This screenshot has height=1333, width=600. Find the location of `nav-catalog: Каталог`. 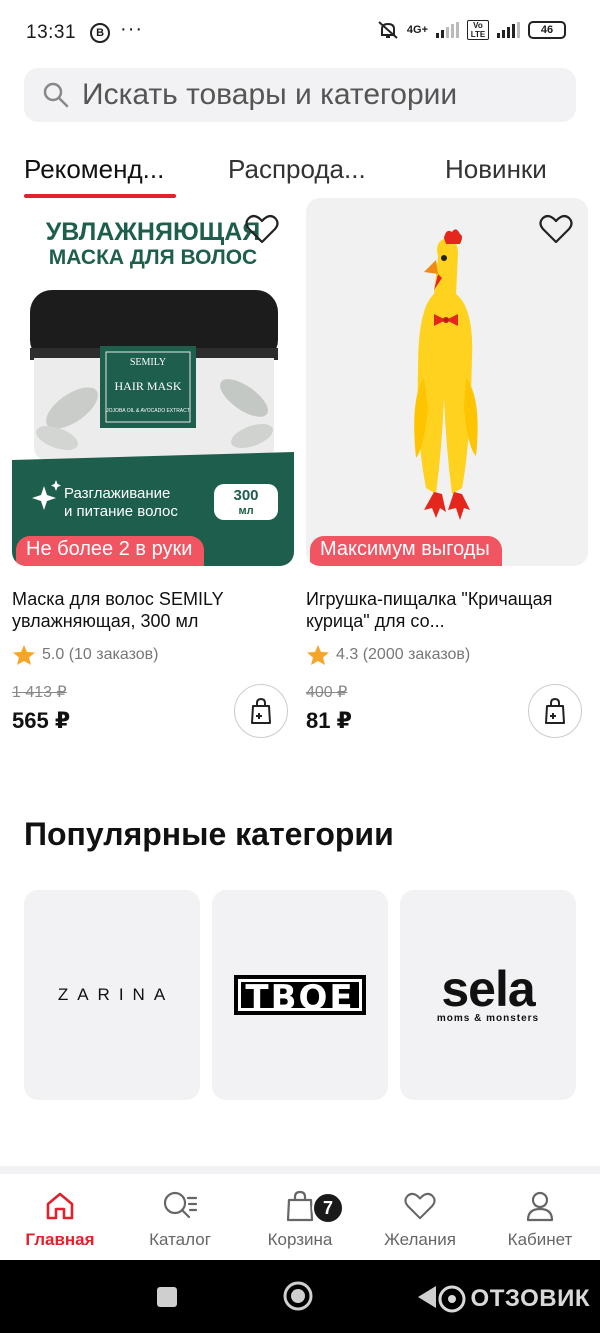

nav-catalog: Каталог is located at coordinates (180, 1218).